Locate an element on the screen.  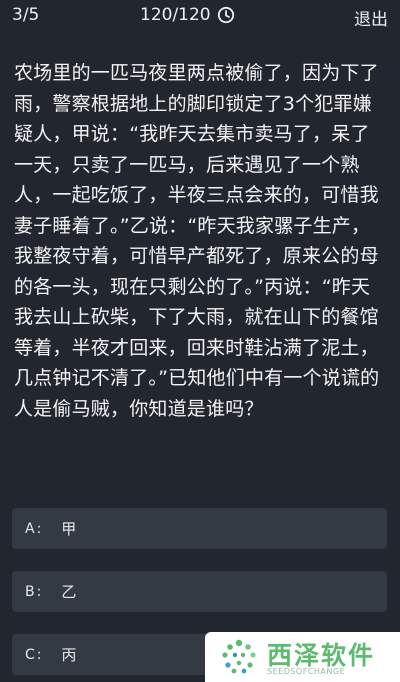
option-text: 乙 is located at coordinates (69, 592).